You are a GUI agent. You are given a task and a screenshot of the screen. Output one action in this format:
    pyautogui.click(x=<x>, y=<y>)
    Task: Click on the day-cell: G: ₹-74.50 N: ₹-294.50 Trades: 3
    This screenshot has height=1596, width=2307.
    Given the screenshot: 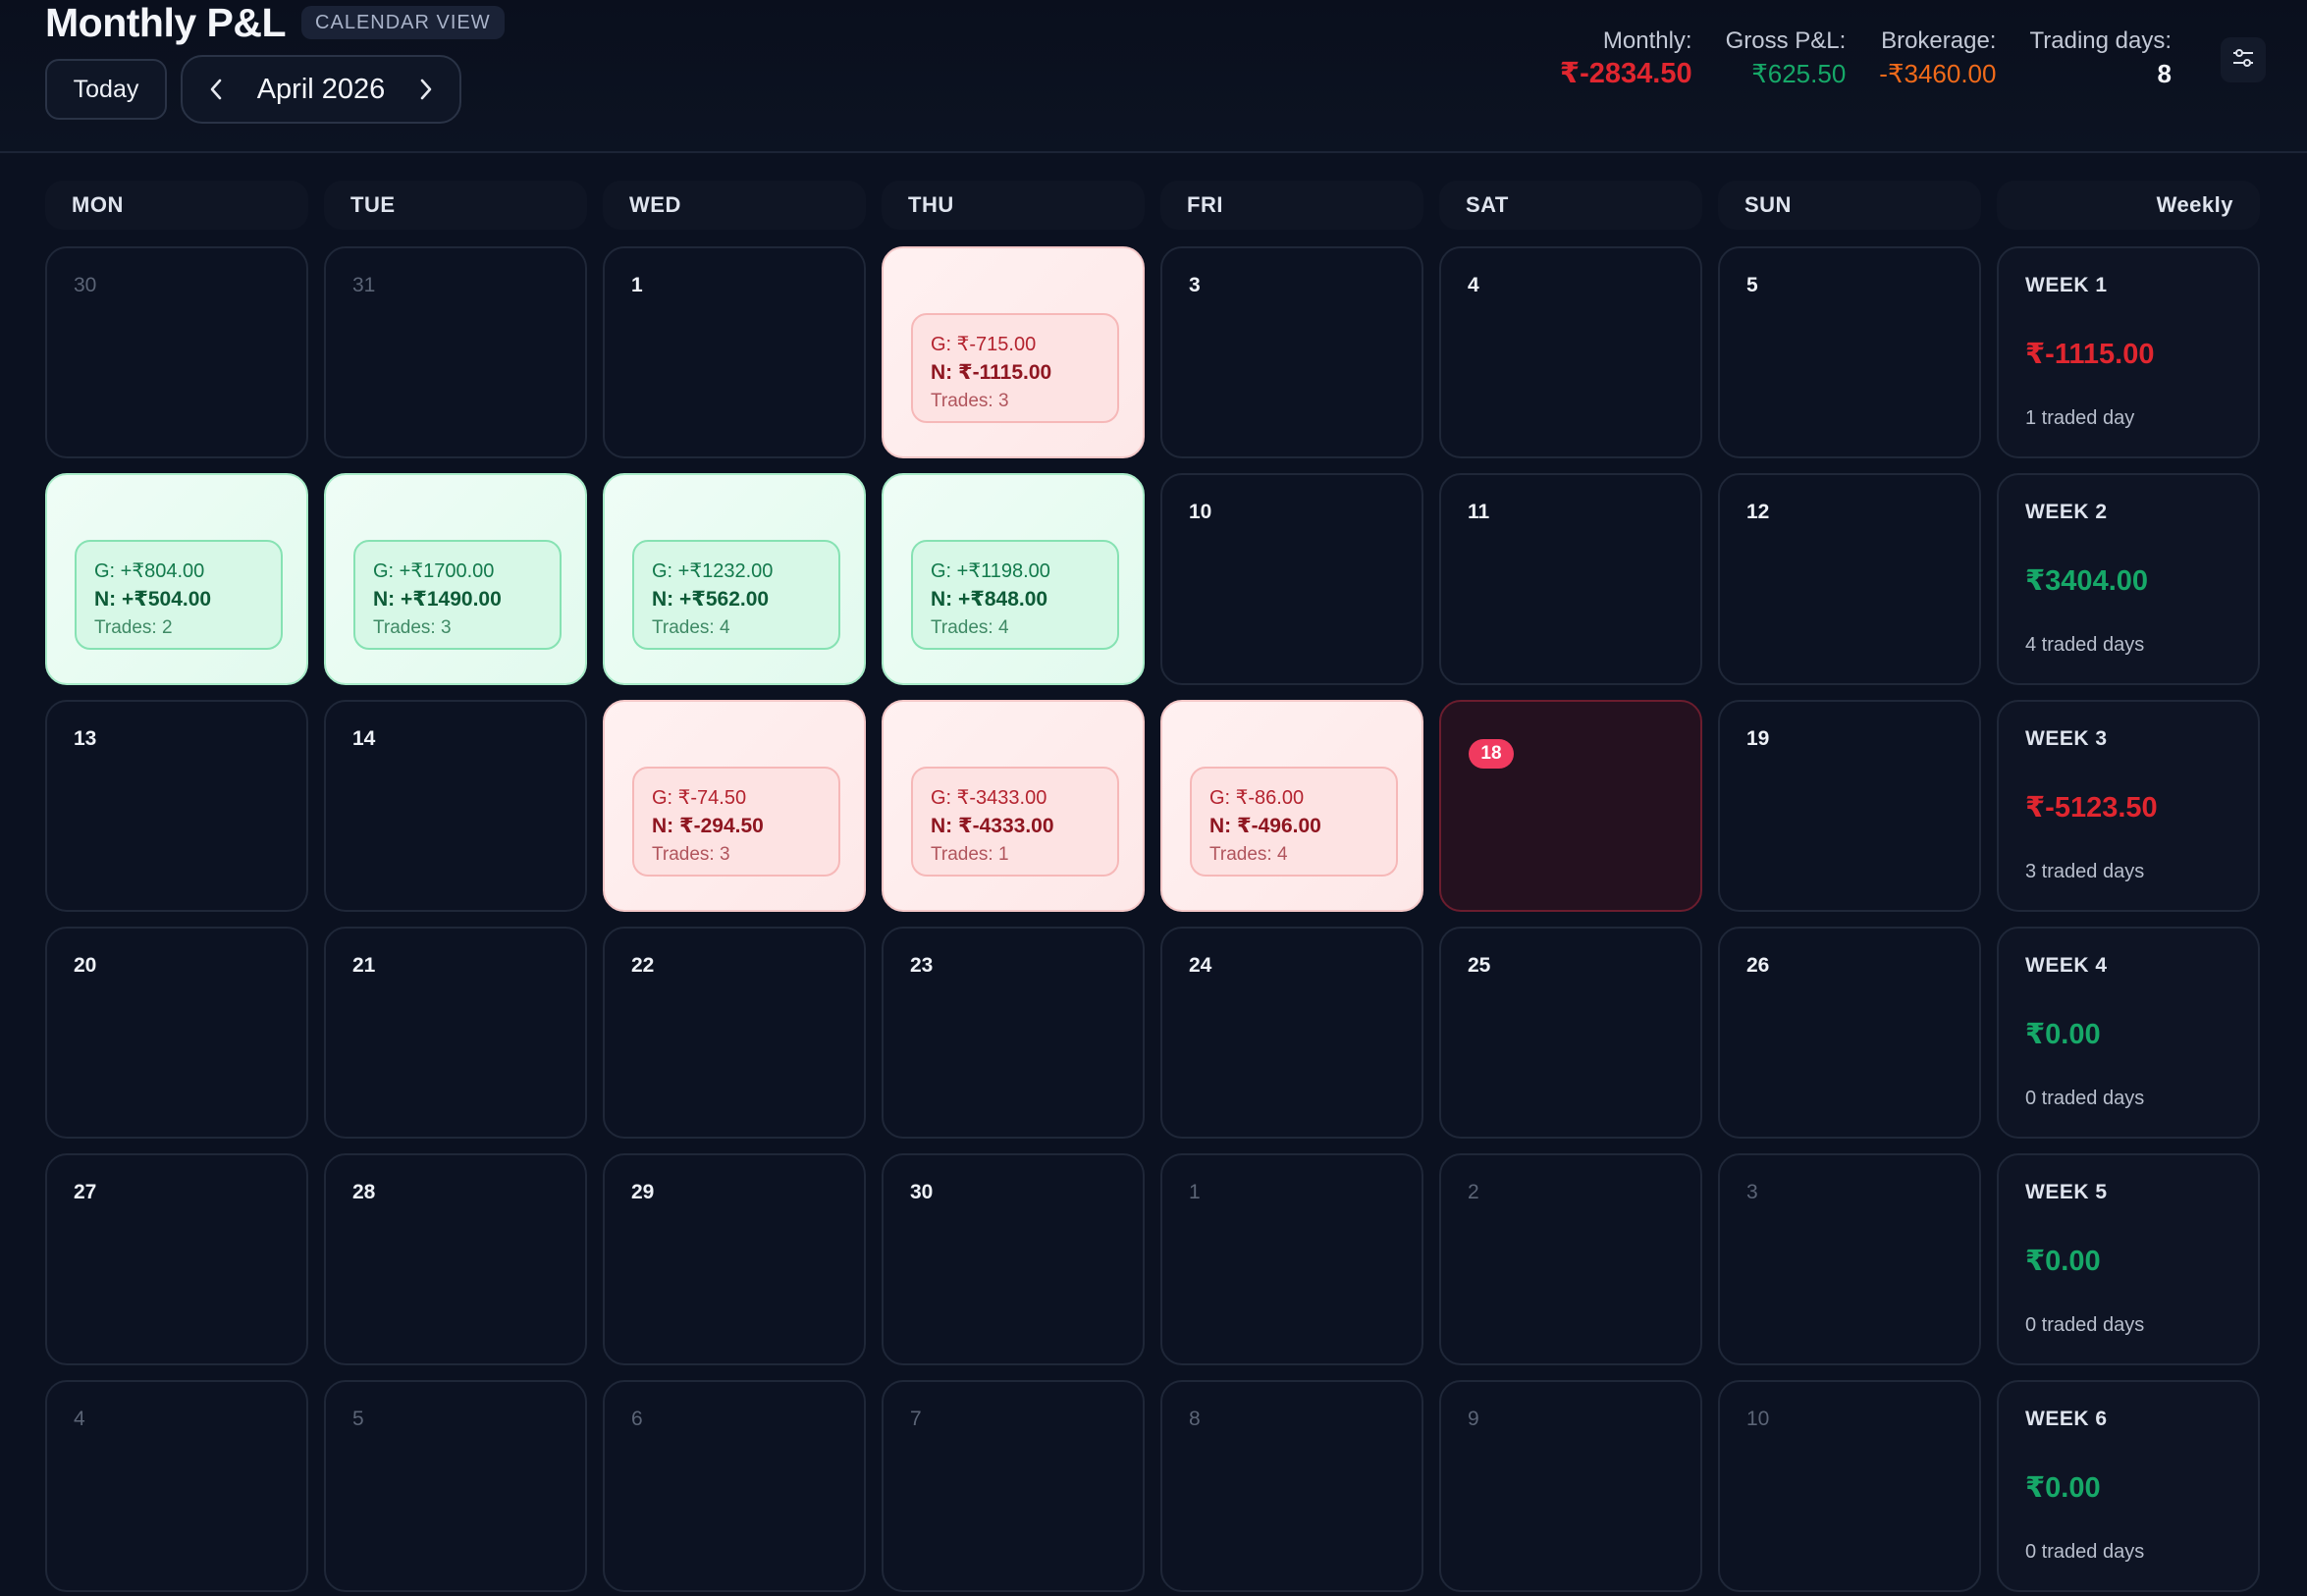 What is the action you would take?
    pyautogui.click(x=734, y=806)
    